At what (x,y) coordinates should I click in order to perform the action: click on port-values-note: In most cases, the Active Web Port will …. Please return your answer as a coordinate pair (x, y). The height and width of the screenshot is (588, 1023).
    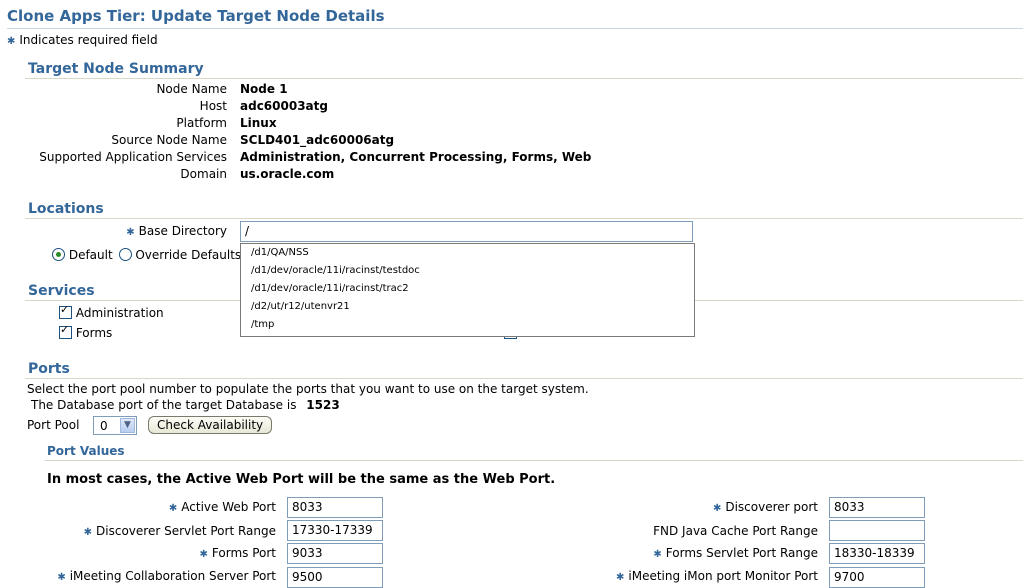
    Looking at the image, I should click on (301, 479).